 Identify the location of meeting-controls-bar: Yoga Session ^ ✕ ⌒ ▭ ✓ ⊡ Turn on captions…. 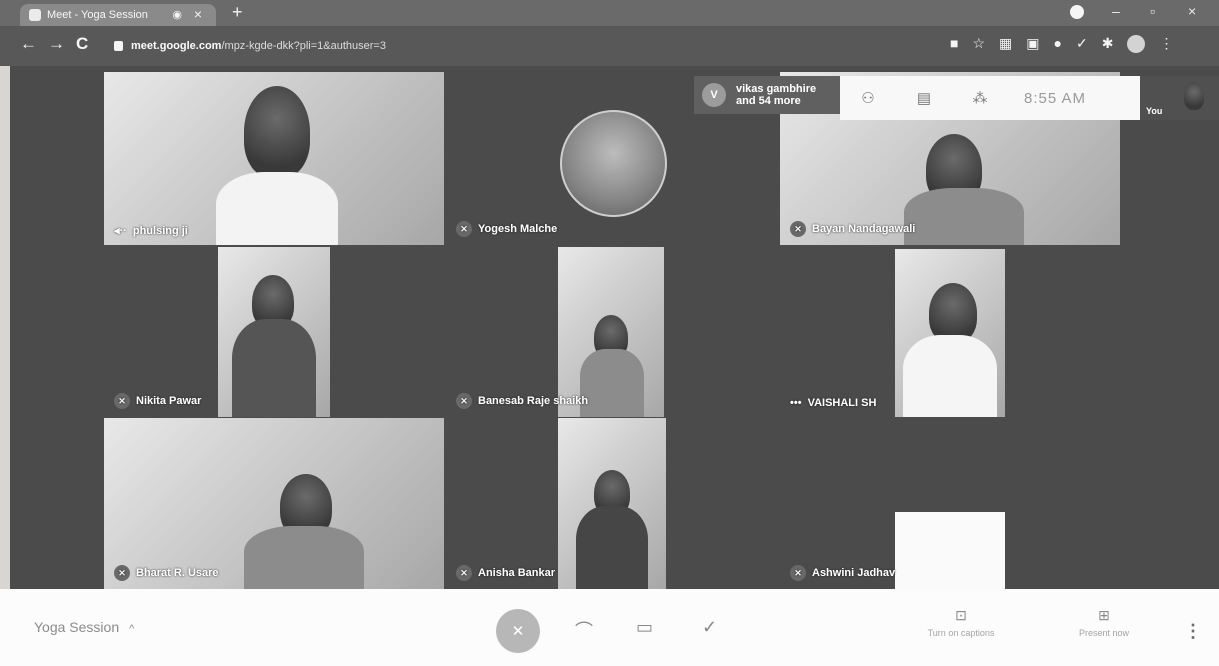
(609, 627).